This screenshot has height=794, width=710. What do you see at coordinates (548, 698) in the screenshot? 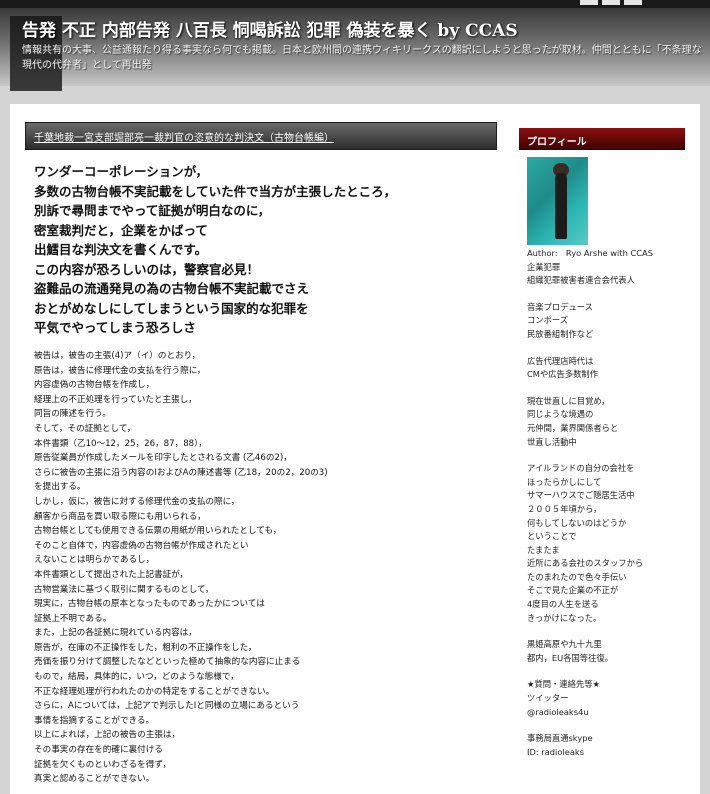
I see `sidebar-line: ツイッター` at bounding box center [548, 698].